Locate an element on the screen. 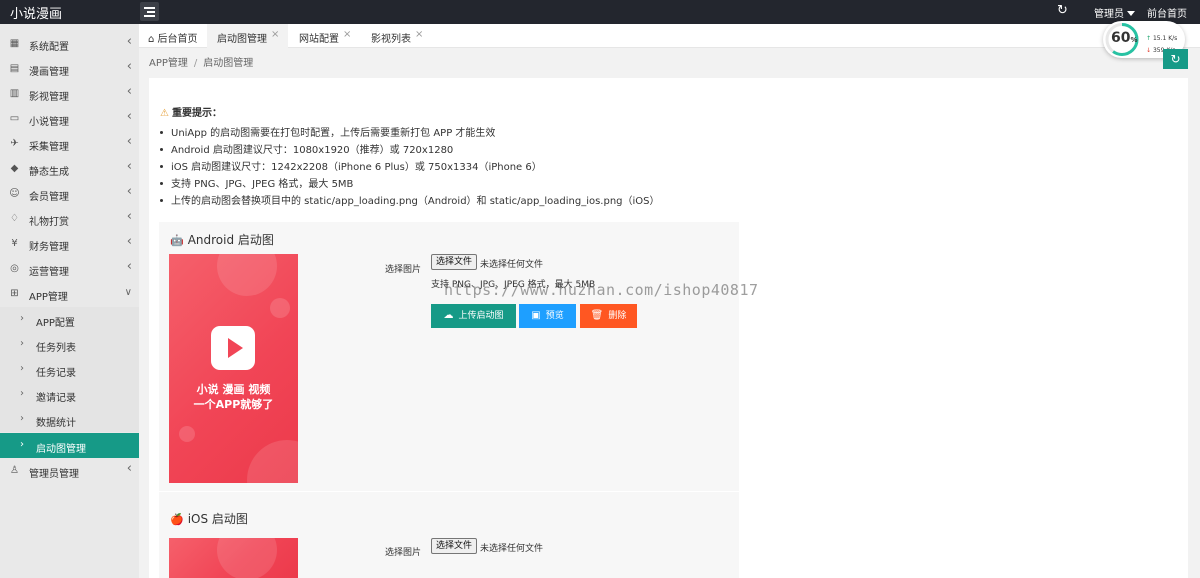 Image resolution: width=1200 pixels, height=578 pixels. tab-splash: 启动图管理 × is located at coordinates (247, 36).